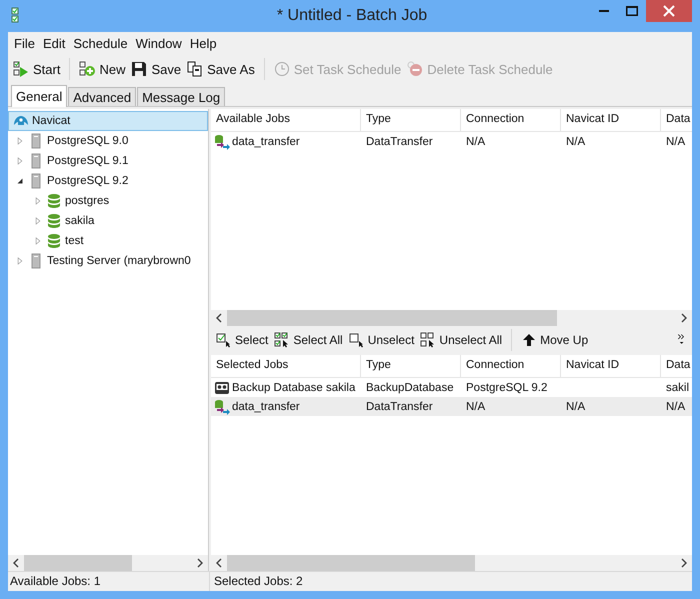  I want to click on remove-schedule-icon, so click(415, 69).